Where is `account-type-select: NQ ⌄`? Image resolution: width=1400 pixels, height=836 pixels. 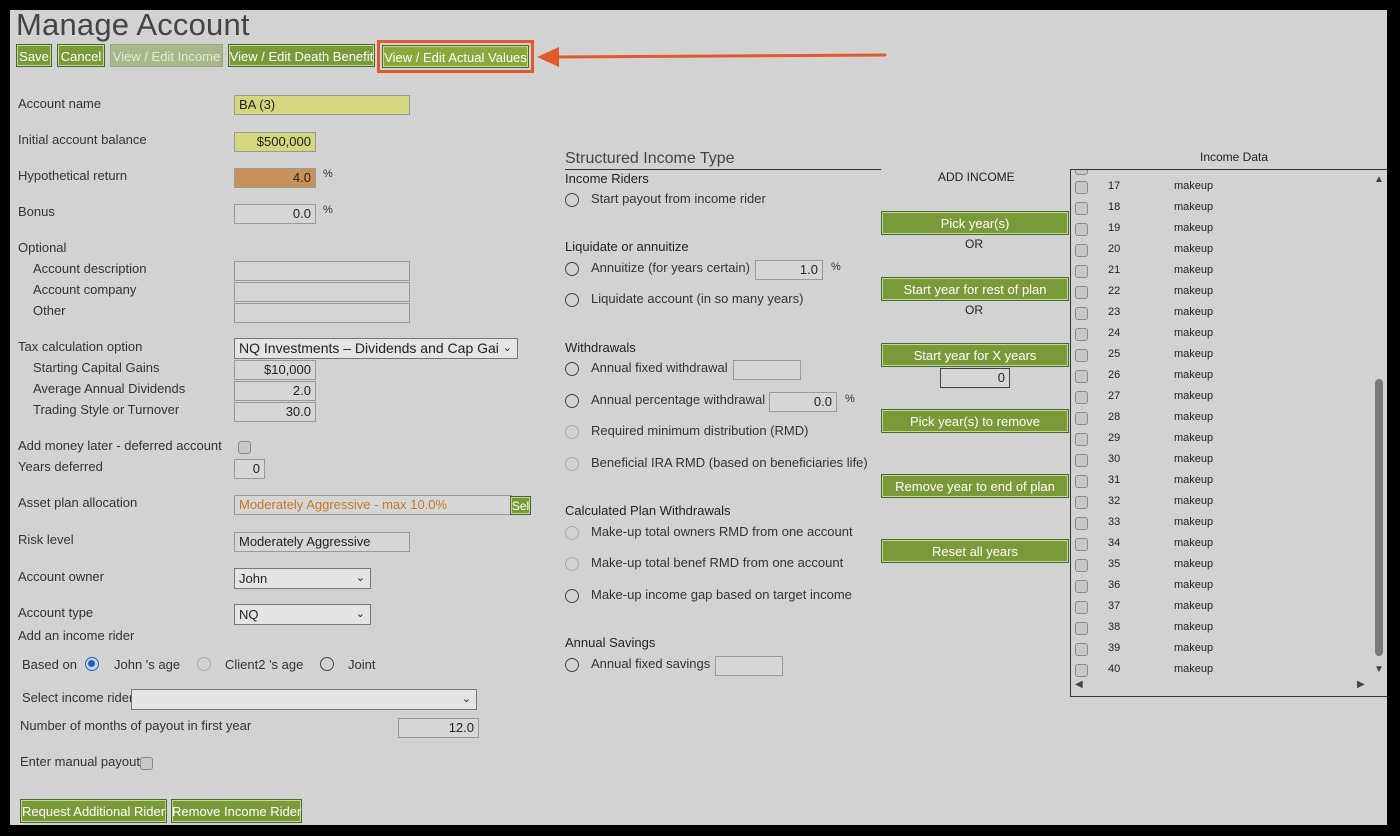 account-type-select: NQ ⌄ is located at coordinates (302, 614).